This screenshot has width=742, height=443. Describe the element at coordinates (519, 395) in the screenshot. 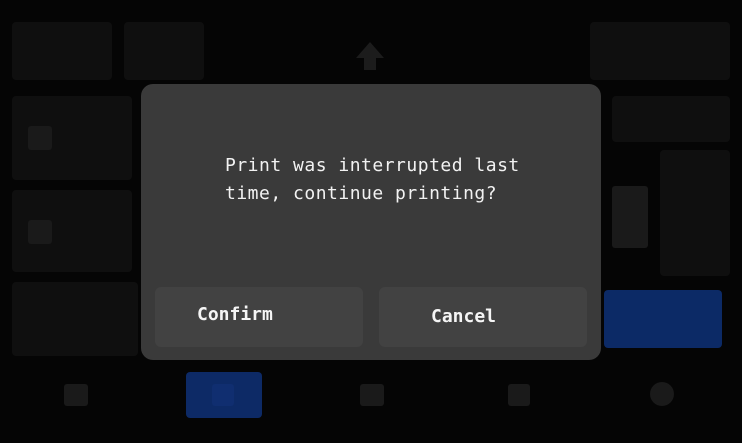

I see `tools-icon` at that location.